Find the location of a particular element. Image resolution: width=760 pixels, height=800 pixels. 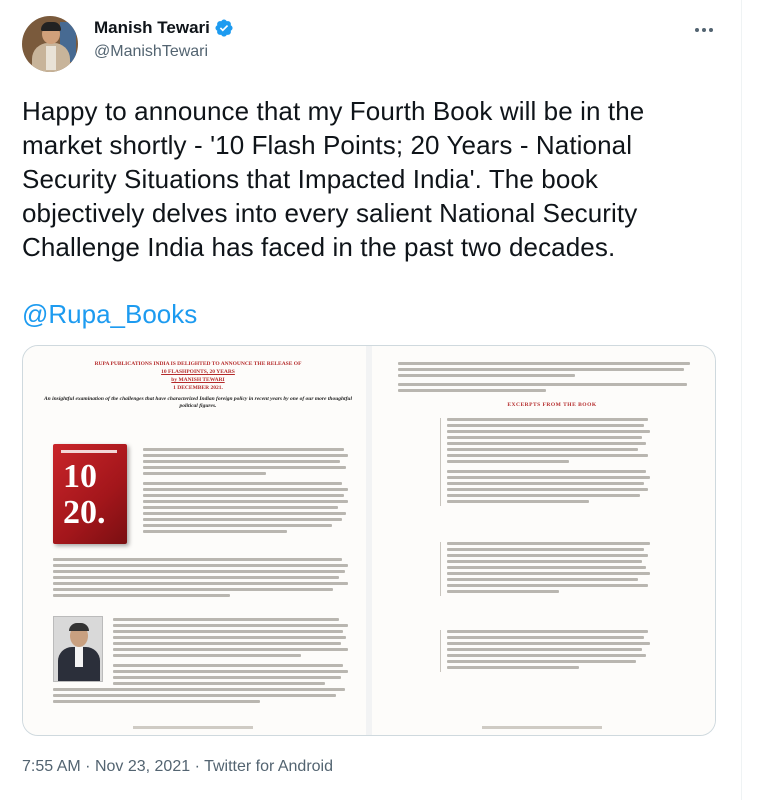

excerpts-heading: EXCERPTS FROM THE BOOK is located at coordinates (552, 405).